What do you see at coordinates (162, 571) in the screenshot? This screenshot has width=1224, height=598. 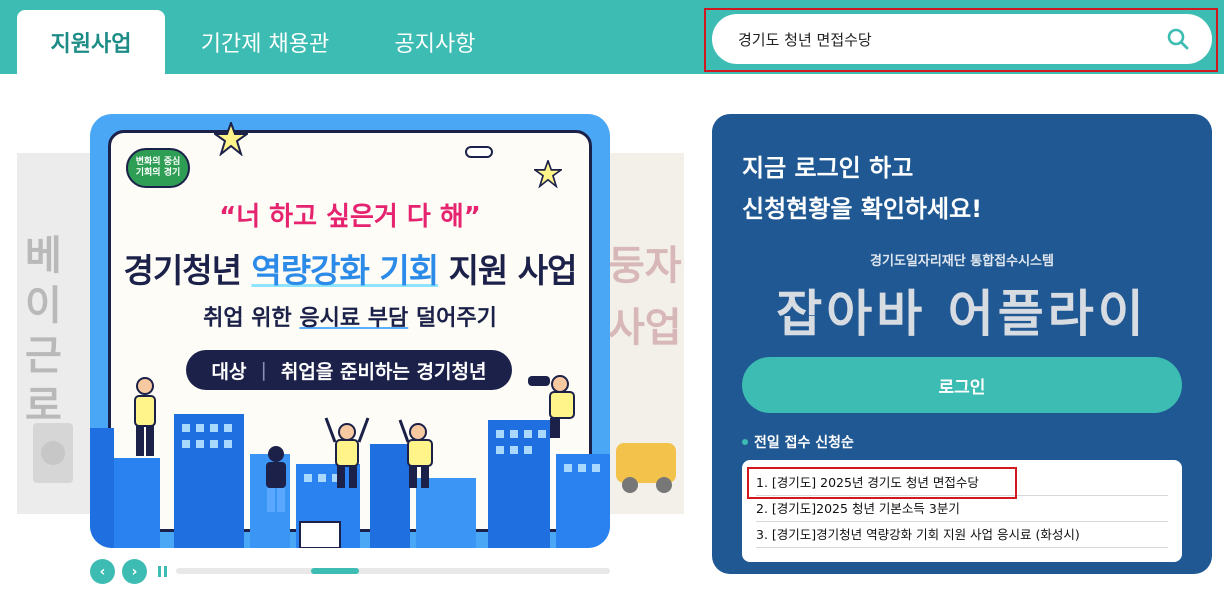 I see `carousel-pause-button` at bounding box center [162, 571].